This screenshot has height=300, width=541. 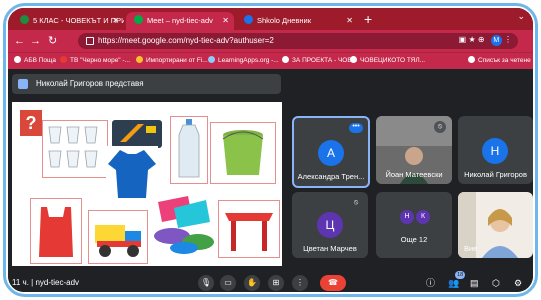 I want to click on window-controls: ⌄, so click(x=521, y=16).